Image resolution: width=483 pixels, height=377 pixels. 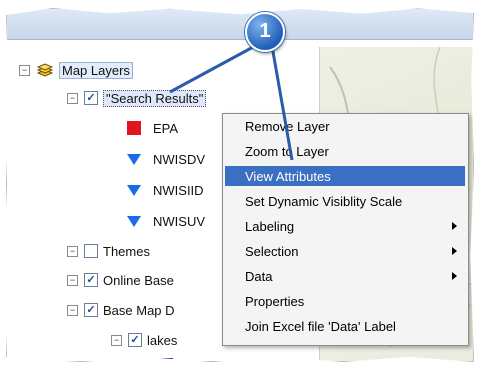 What do you see at coordinates (126, 251) in the screenshot?
I see `node-label: Themes` at bounding box center [126, 251].